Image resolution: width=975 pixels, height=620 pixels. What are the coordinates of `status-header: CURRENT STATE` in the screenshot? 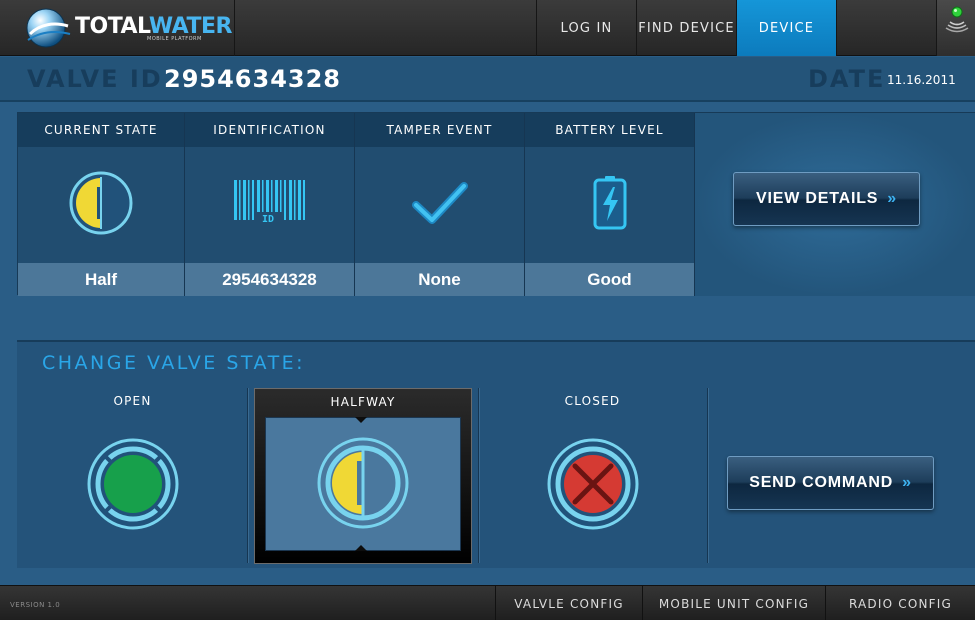 It's located at (101, 130).